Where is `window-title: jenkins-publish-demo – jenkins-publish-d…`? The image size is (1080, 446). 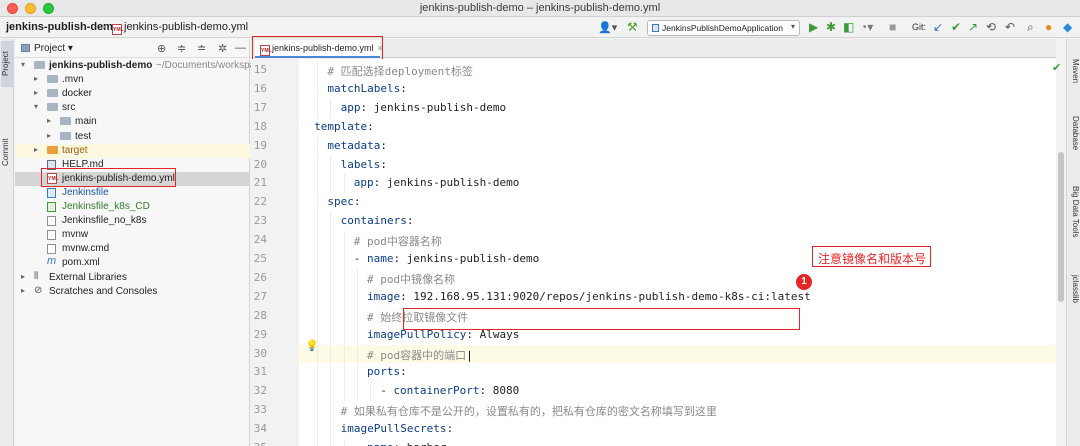 window-title: jenkins-publish-demo – jenkins-publish-d… is located at coordinates (540, 8).